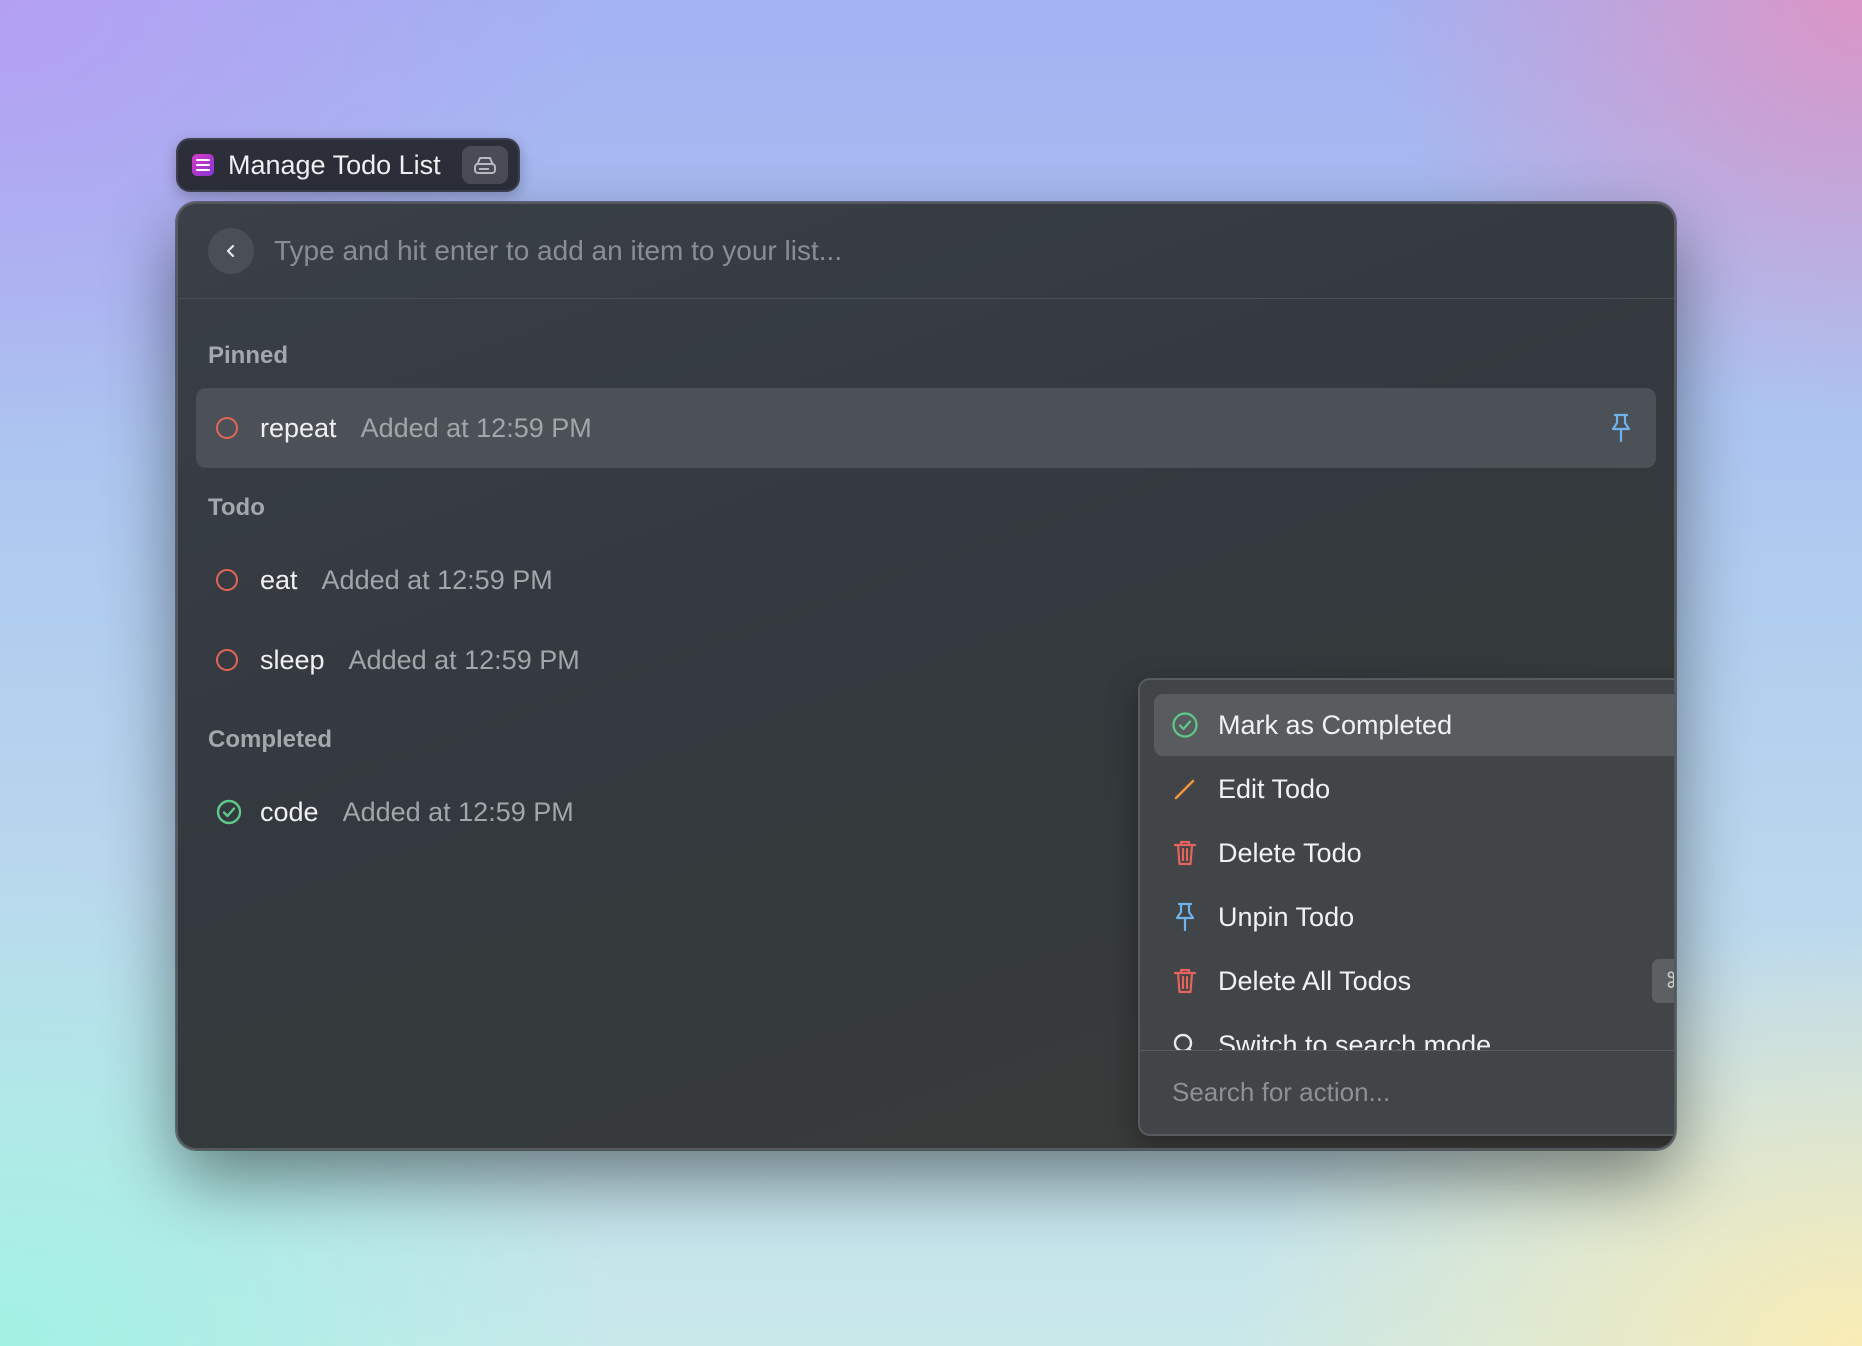 The image size is (1862, 1346). Describe the element at coordinates (1414, 789) in the screenshot. I see `action-edit-todo: Edit Todo ⌘ ↵` at that location.